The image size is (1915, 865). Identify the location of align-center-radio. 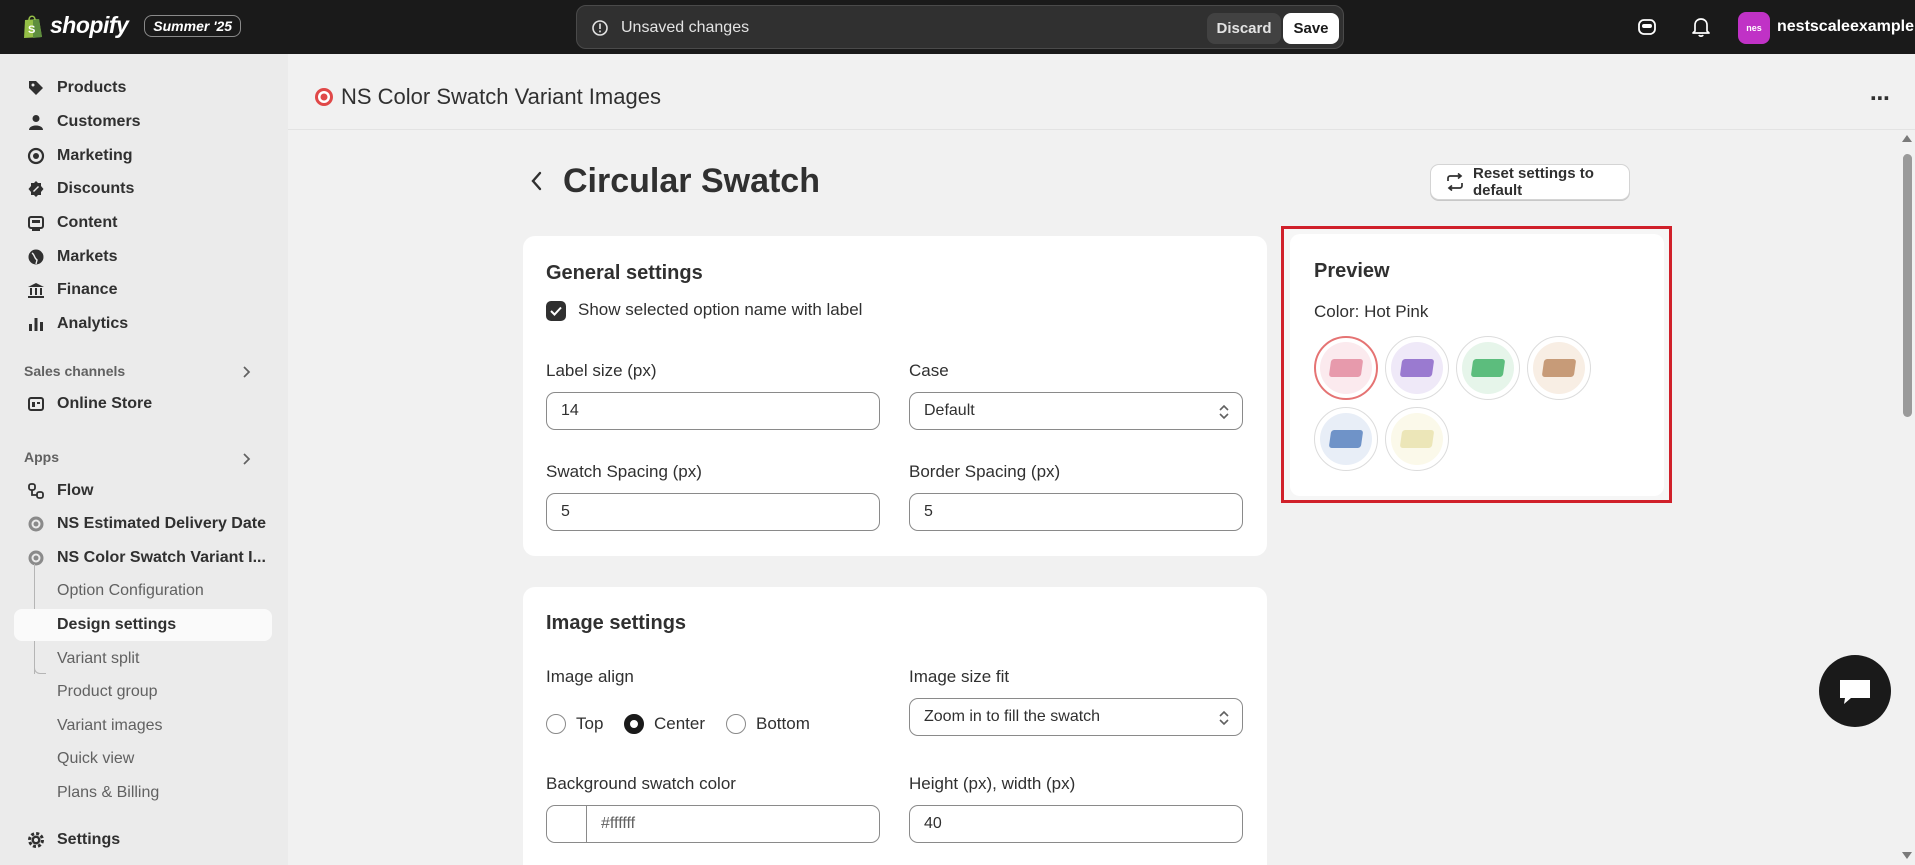
(634, 724).